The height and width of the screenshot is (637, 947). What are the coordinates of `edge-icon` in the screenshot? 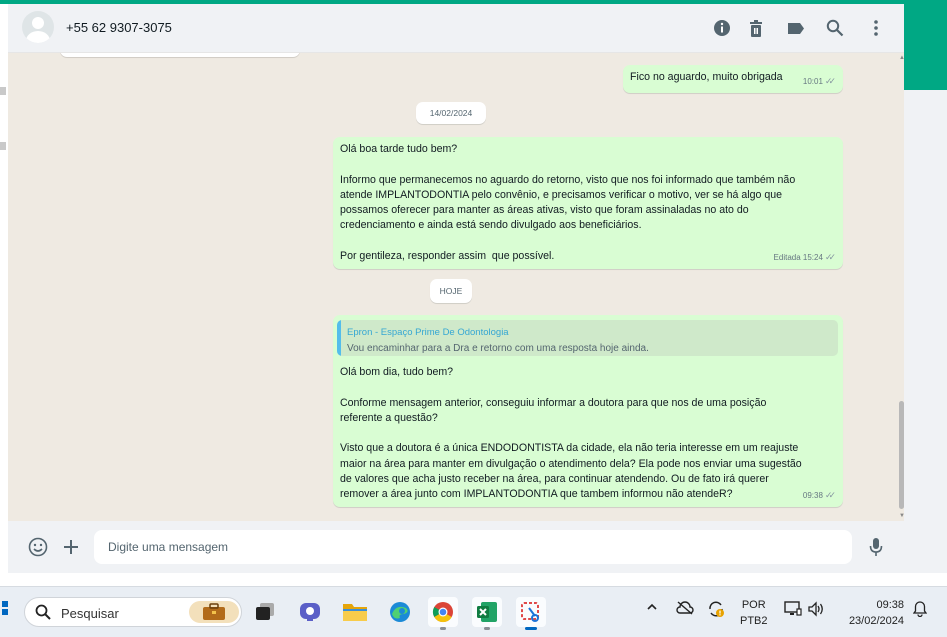 It's located at (400, 612).